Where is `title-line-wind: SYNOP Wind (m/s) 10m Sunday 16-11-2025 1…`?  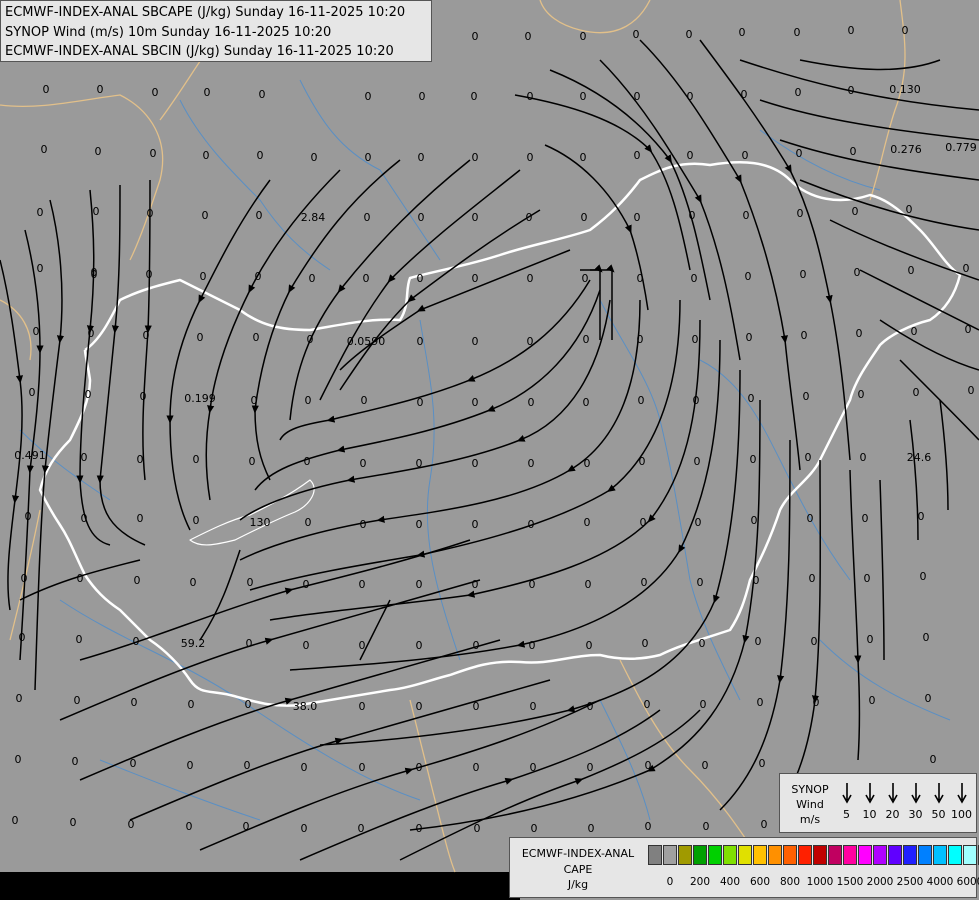
title-line-wind: SYNOP Wind (m/s) 10m Sunday 16-11-2025 1… is located at coordinates (168, 32).